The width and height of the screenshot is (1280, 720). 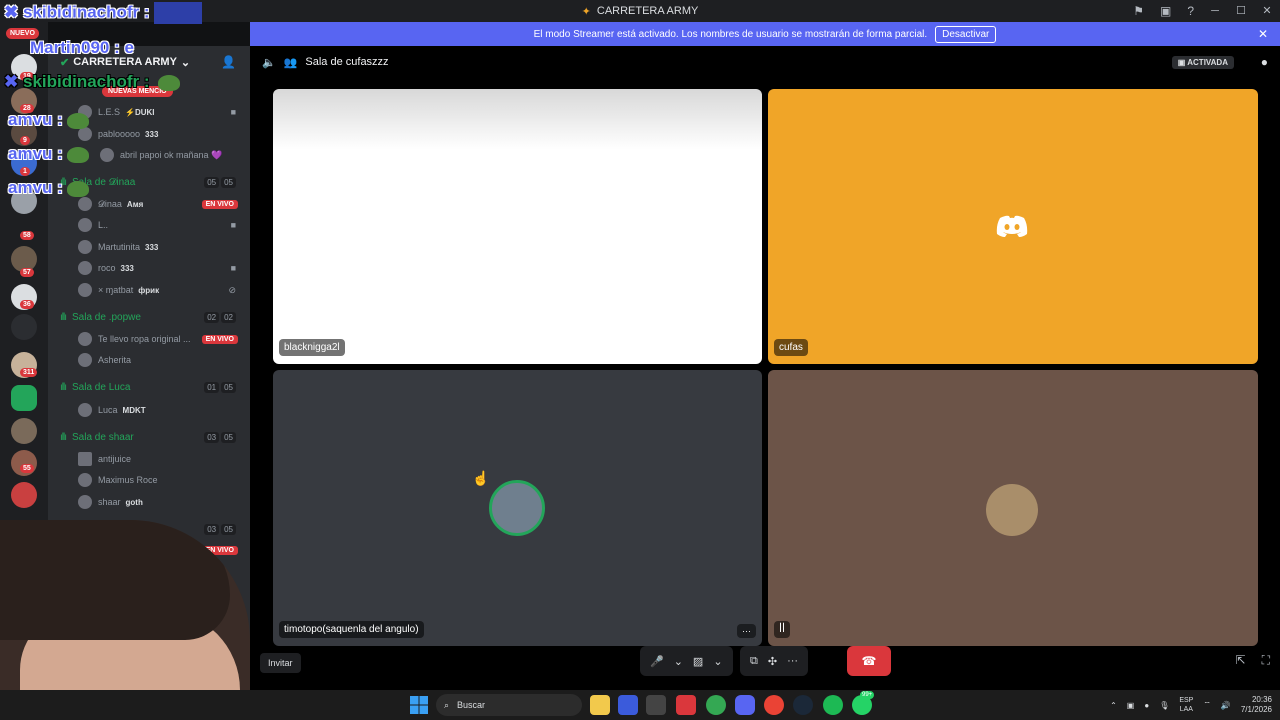 I want to click on chat-bubble-icon: ●, so click(x=1264, y=62).